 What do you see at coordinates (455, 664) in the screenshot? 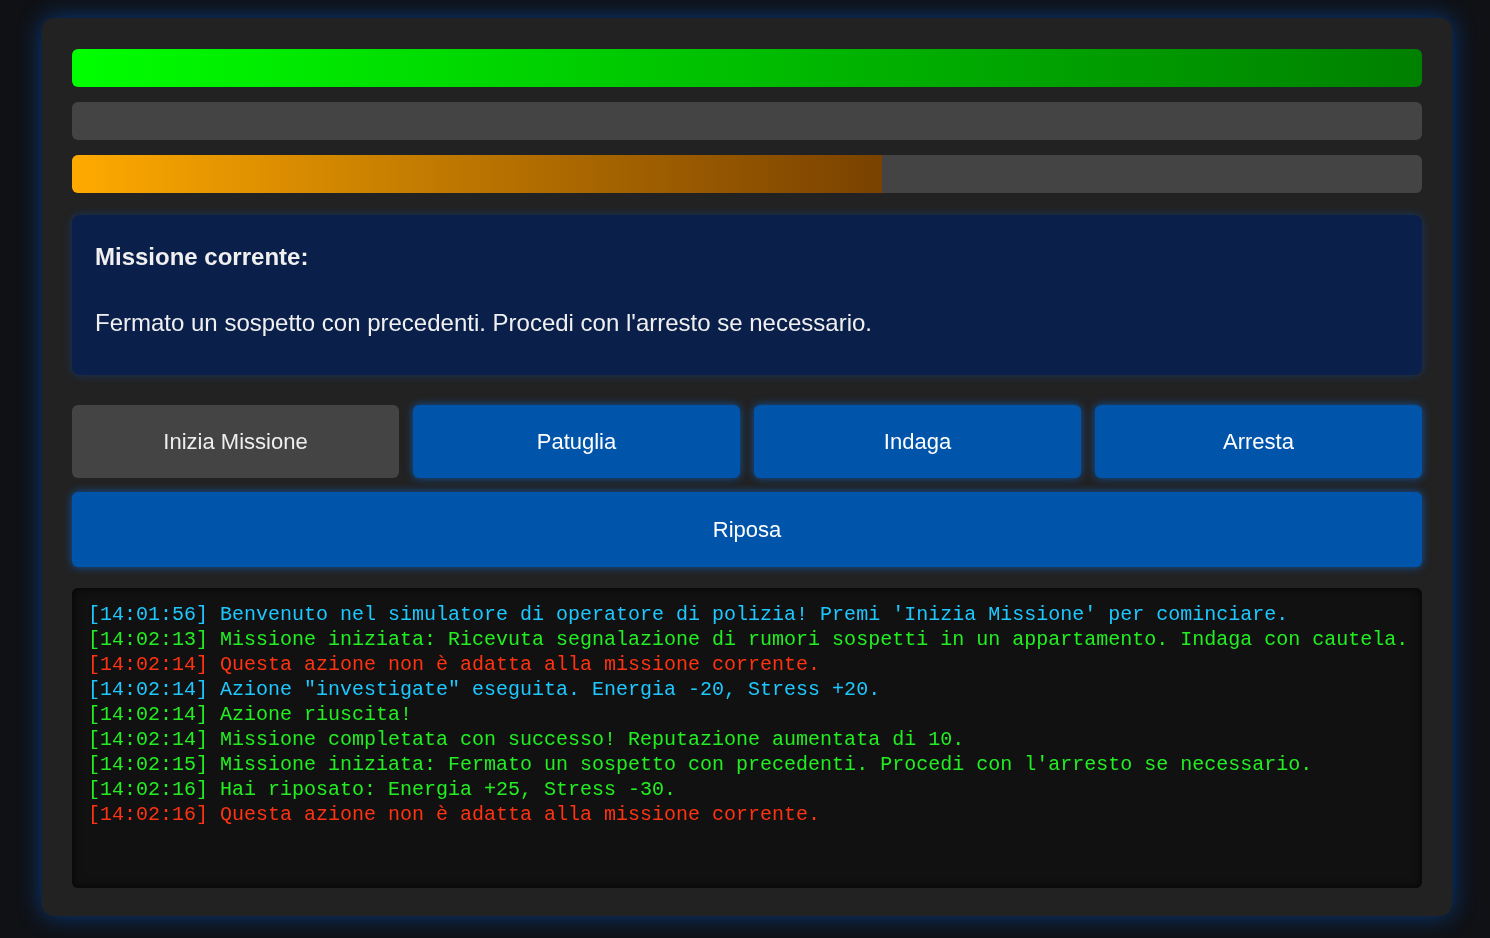
I see `log-entry: [14:02:14] Questa azione non è adatta alla missione corrente.` at bounding box center [455, 664].